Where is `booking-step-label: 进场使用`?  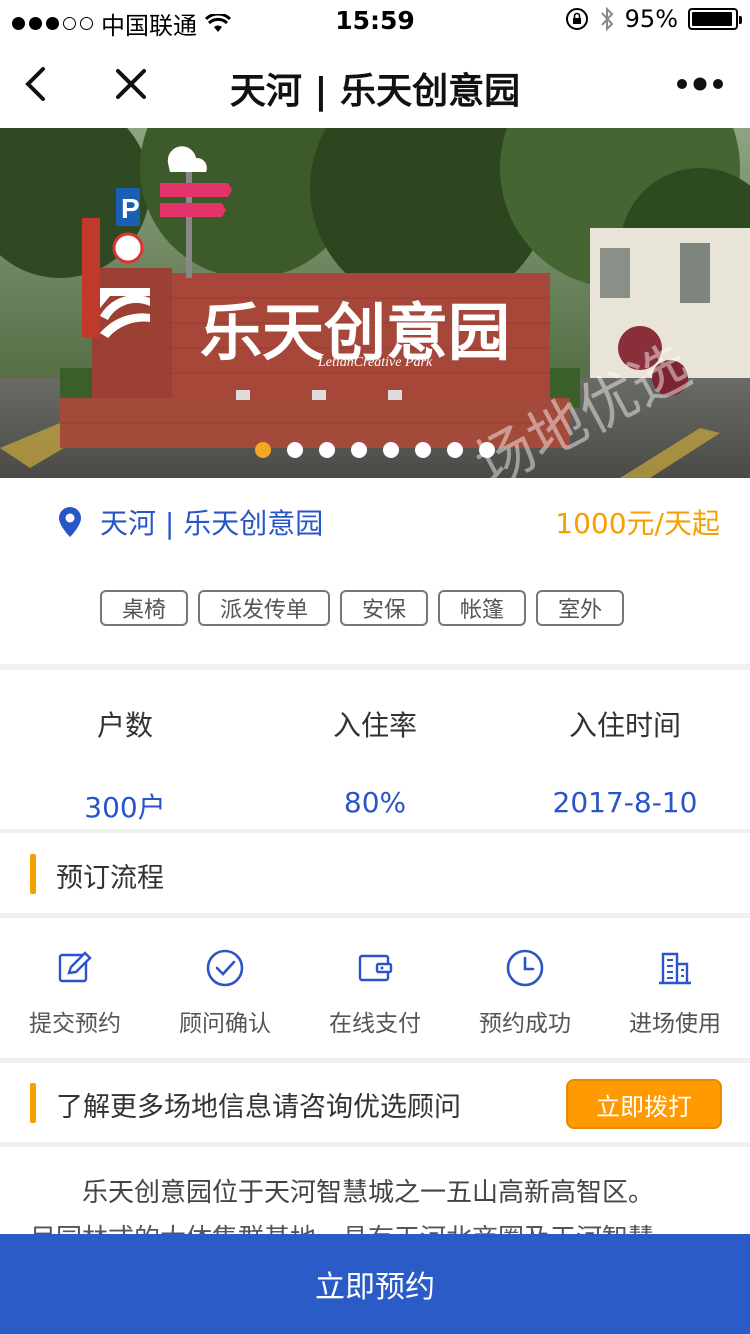
booking-step-label: 进场使用 is located at coordinates (675, 1024).